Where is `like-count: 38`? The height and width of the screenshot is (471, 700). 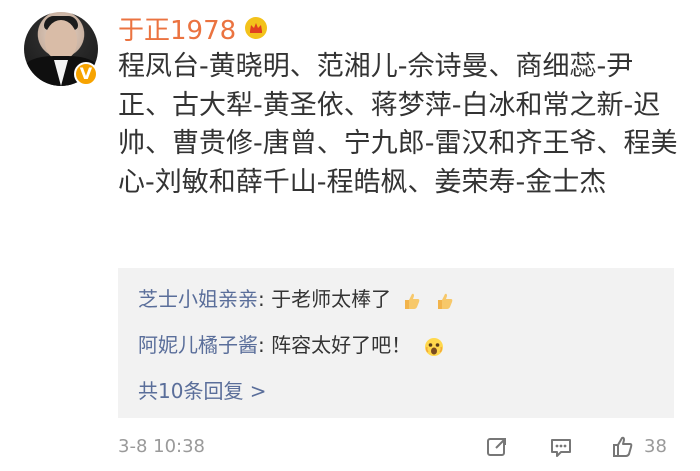 like-count: 38 is located at coordinates (655, 446).